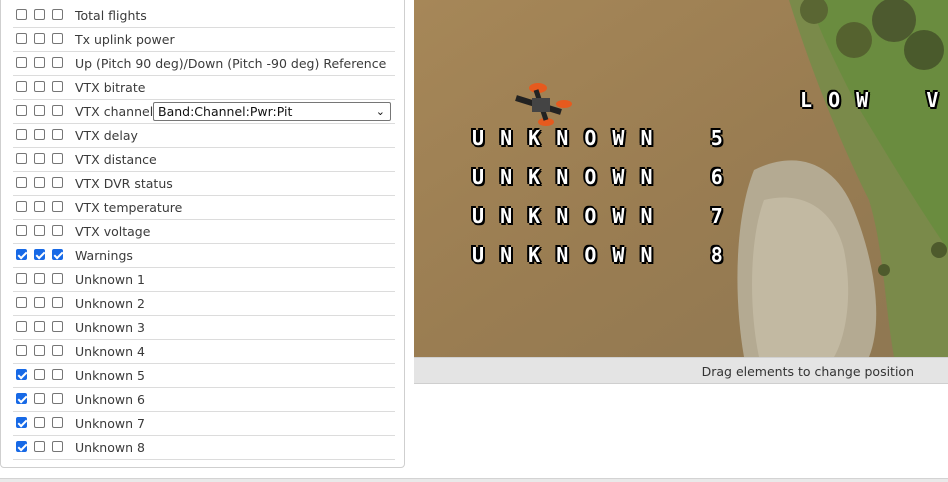 This screenshot has height=482, width=948. What do you see at coordinates (110, 87) in the screenshot?
I see `osd-item-label: VTX bitrate` at bounding box center [110, 87].